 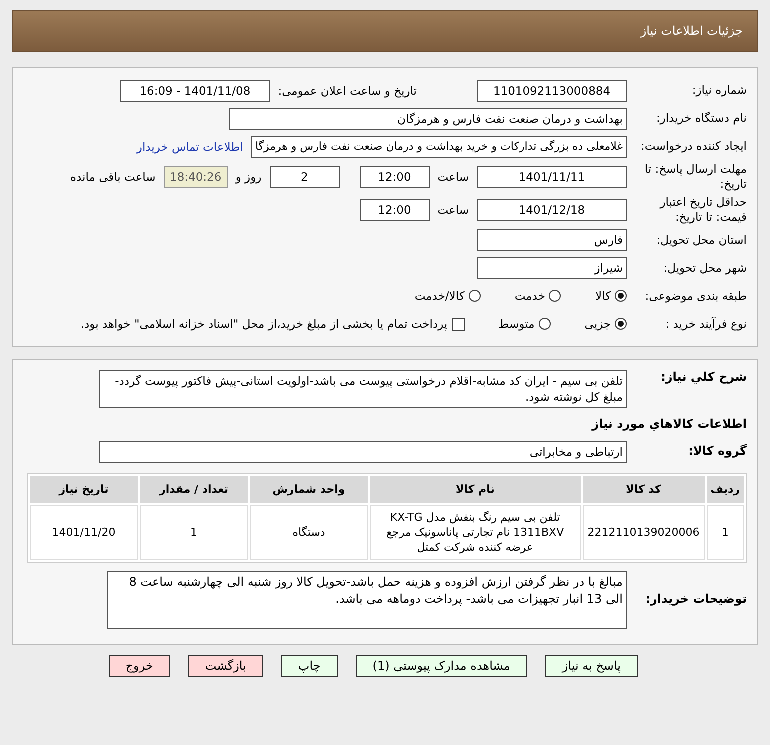 I want to click on need-number-field: 1101092113000884, so click(x=552, y=91).